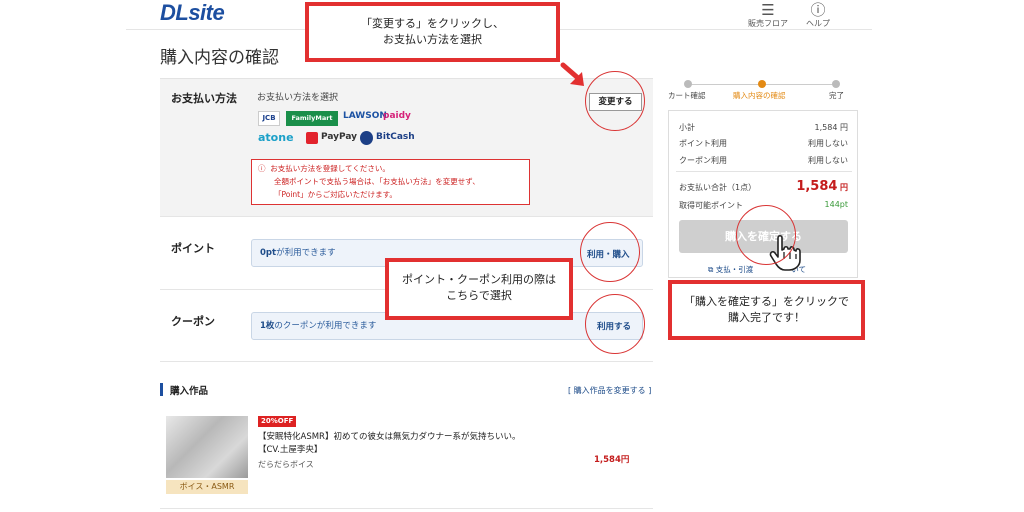 This screenshot has width=1024, height=512. I want to click on paidy-logo: paidy, so click(397, 116).